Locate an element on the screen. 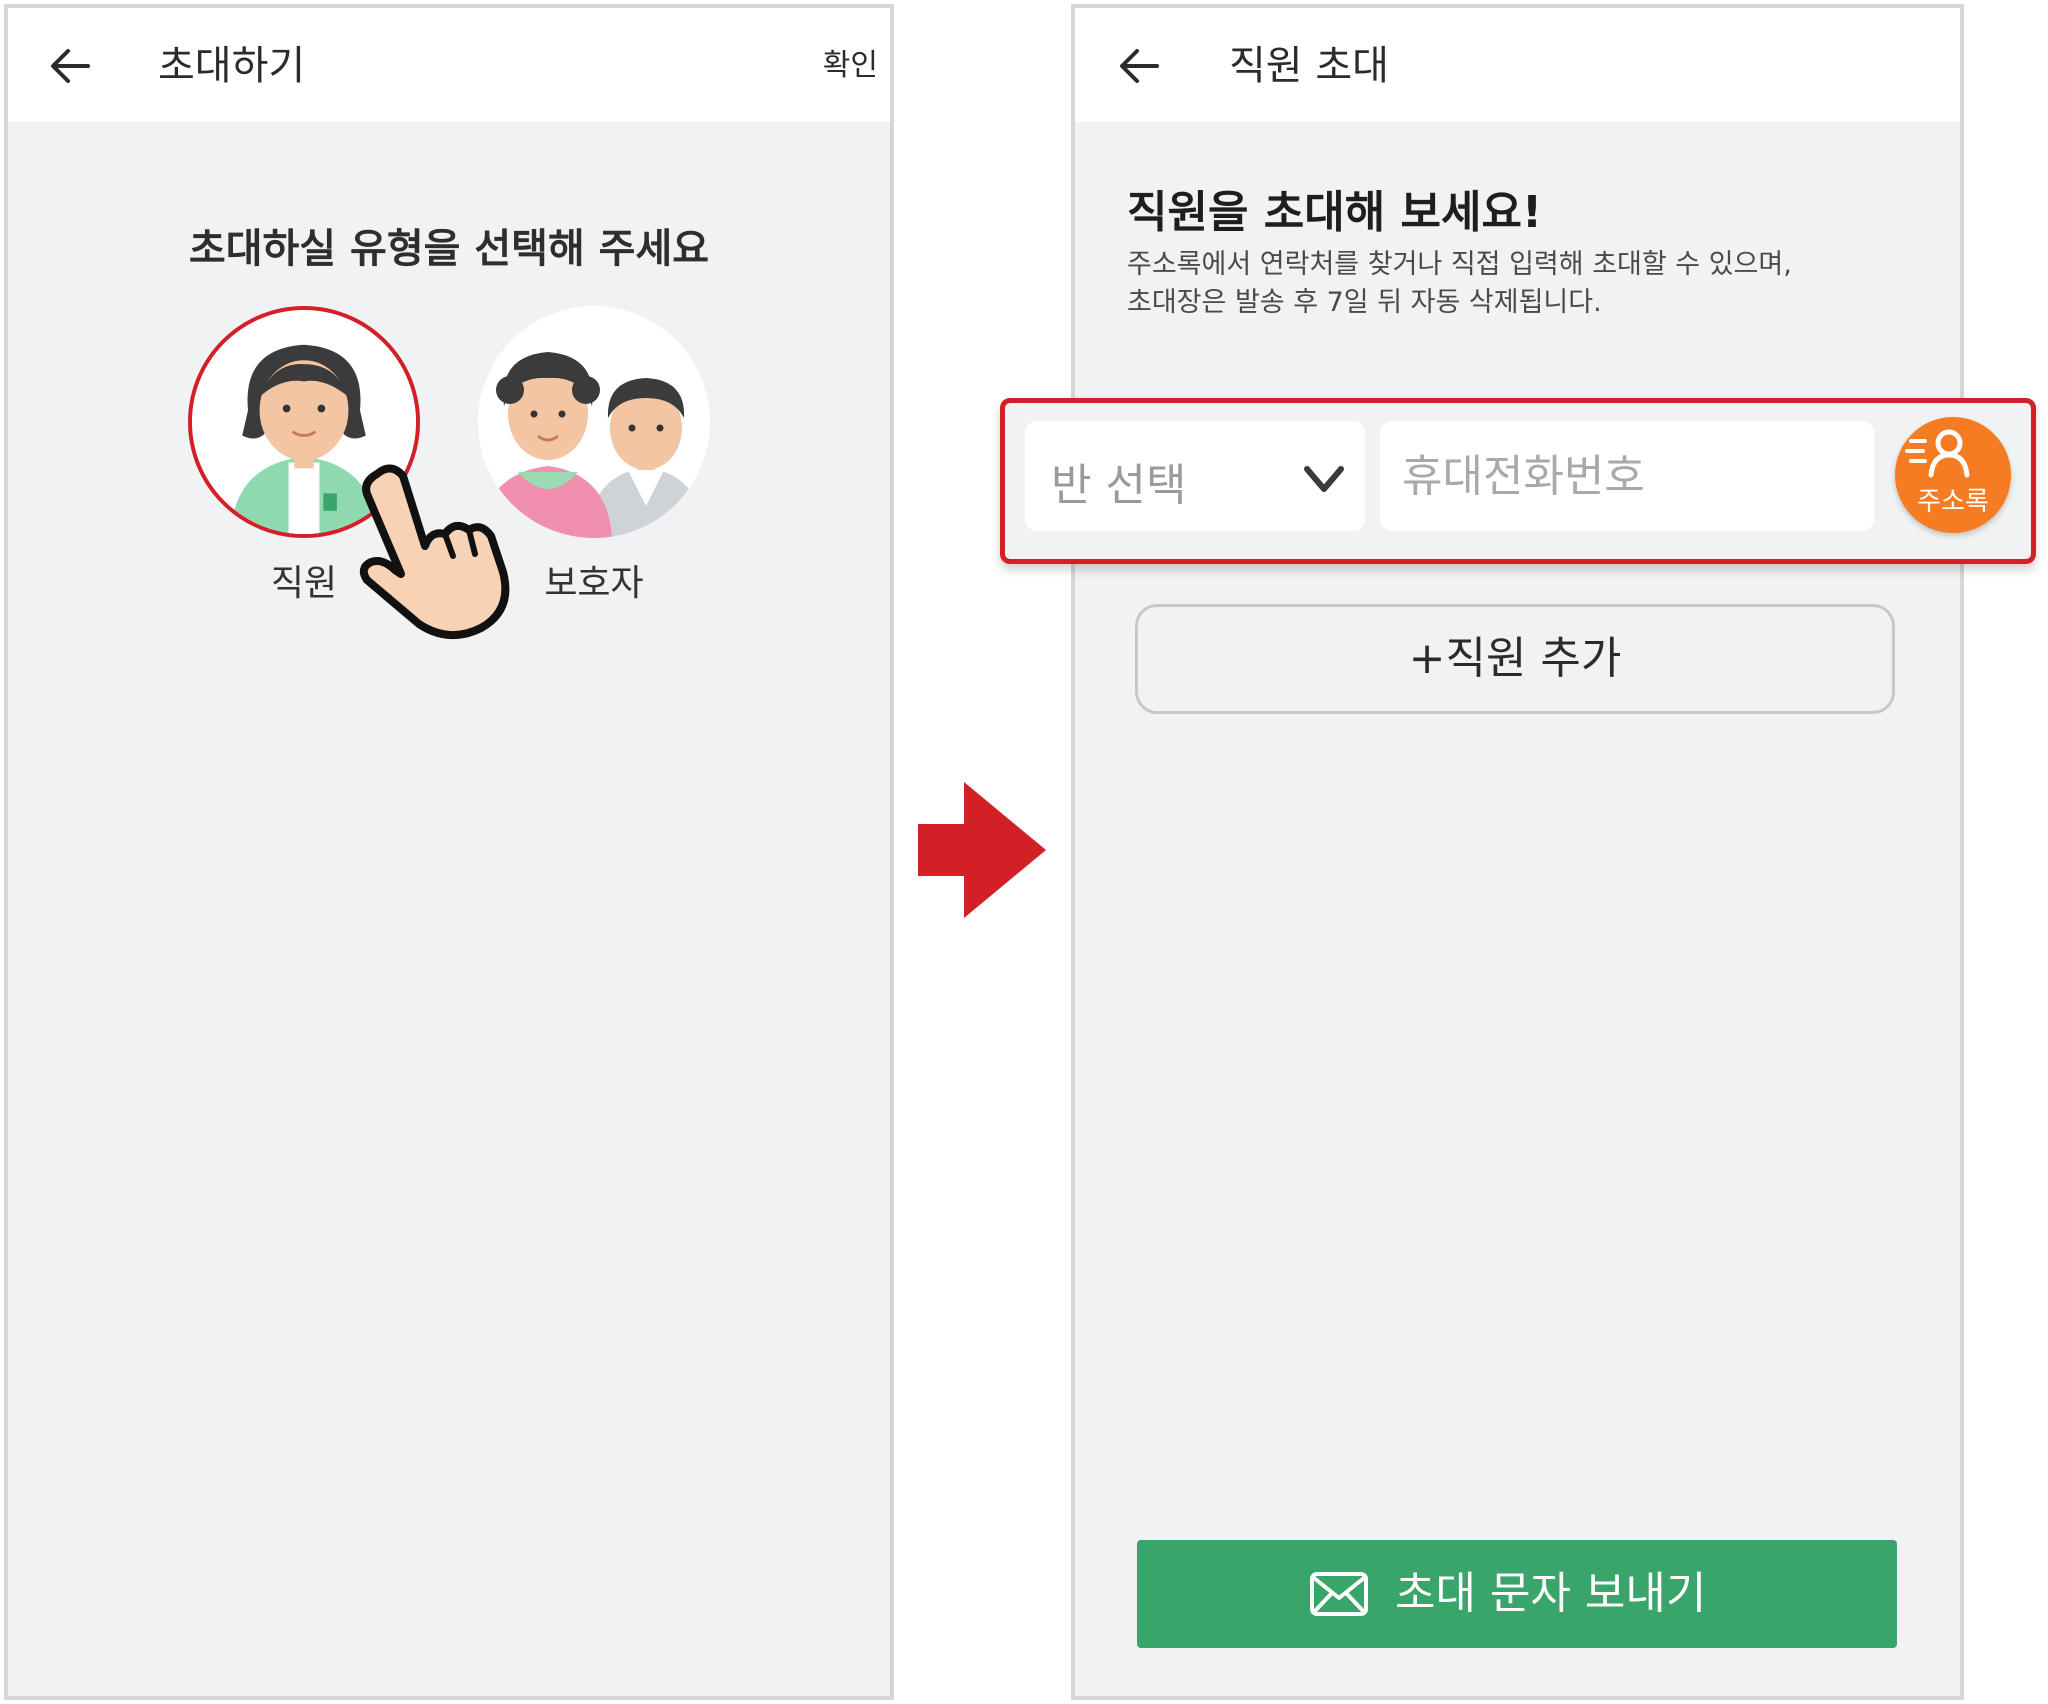  right-arrow-icon is located at coordinates (982, 850).